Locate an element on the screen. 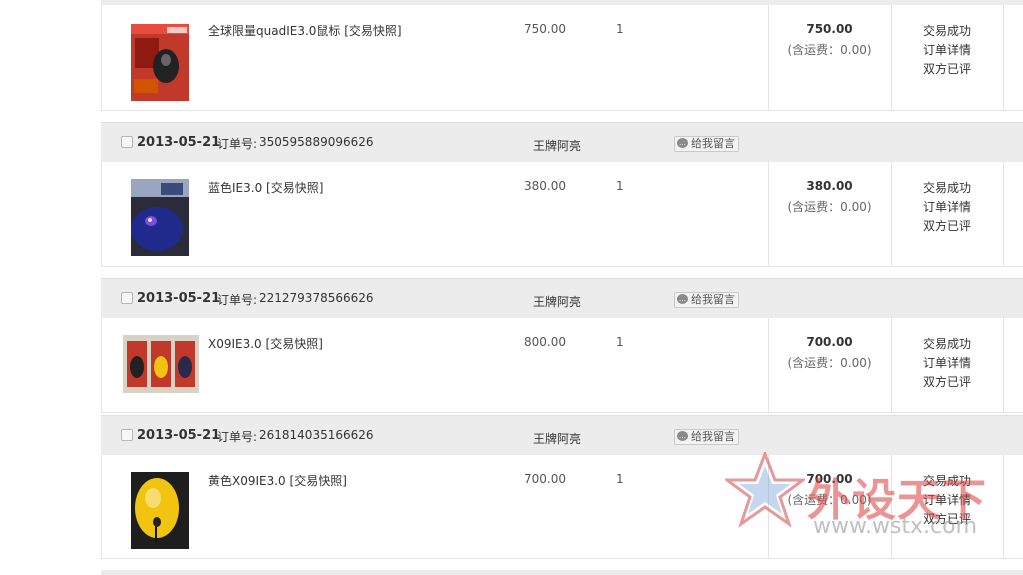  product-thumbnail-blue-mouse is located at coordinates (160, 217).